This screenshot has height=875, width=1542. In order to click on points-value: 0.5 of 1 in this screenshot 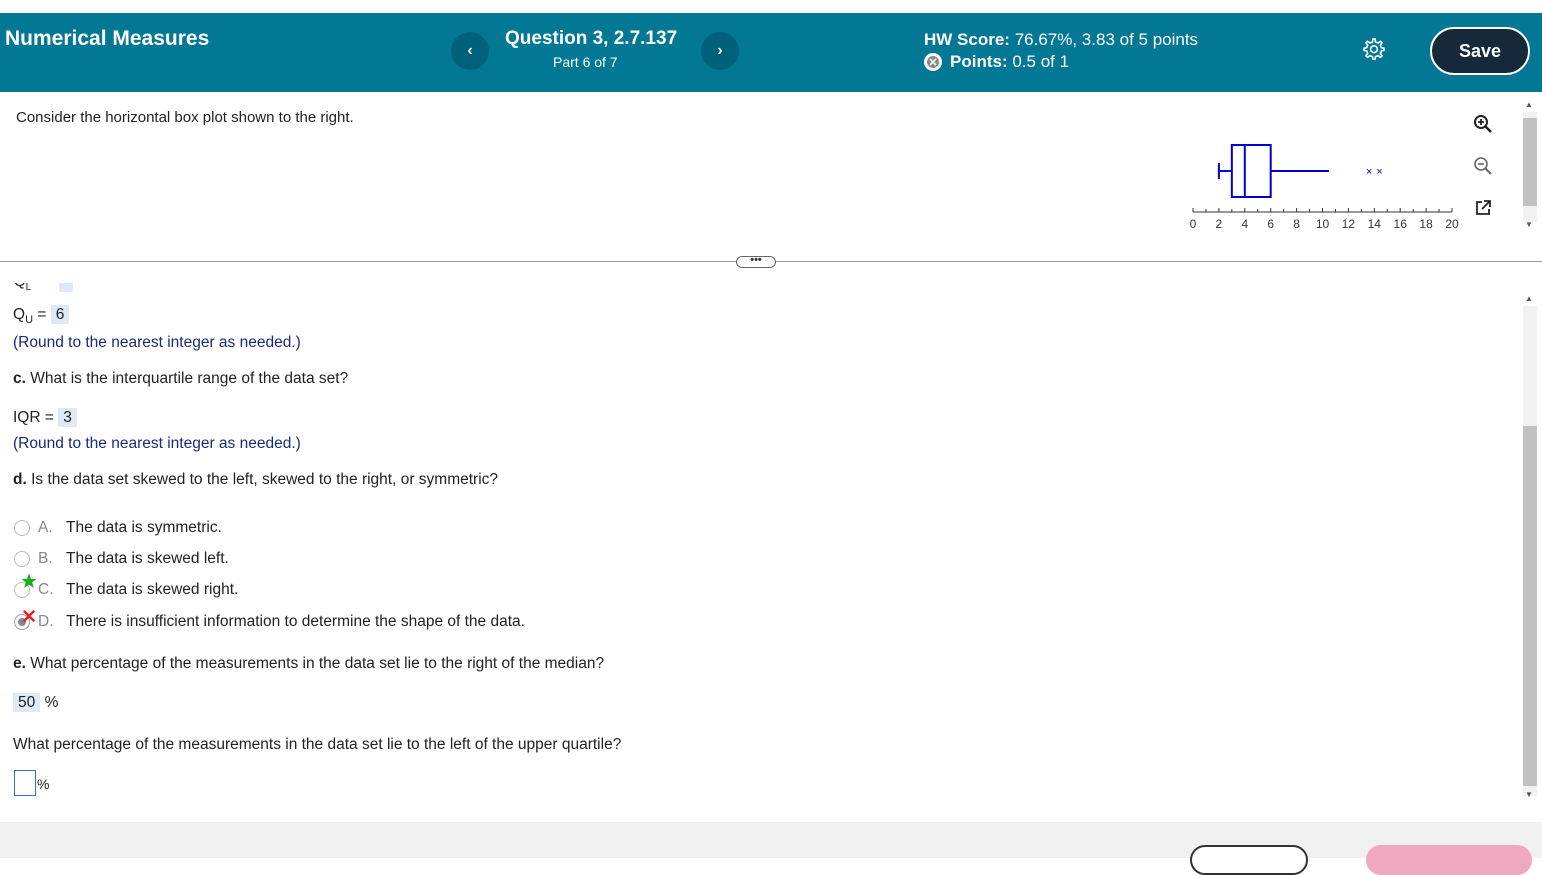, I will do `click(1041, 61)`.